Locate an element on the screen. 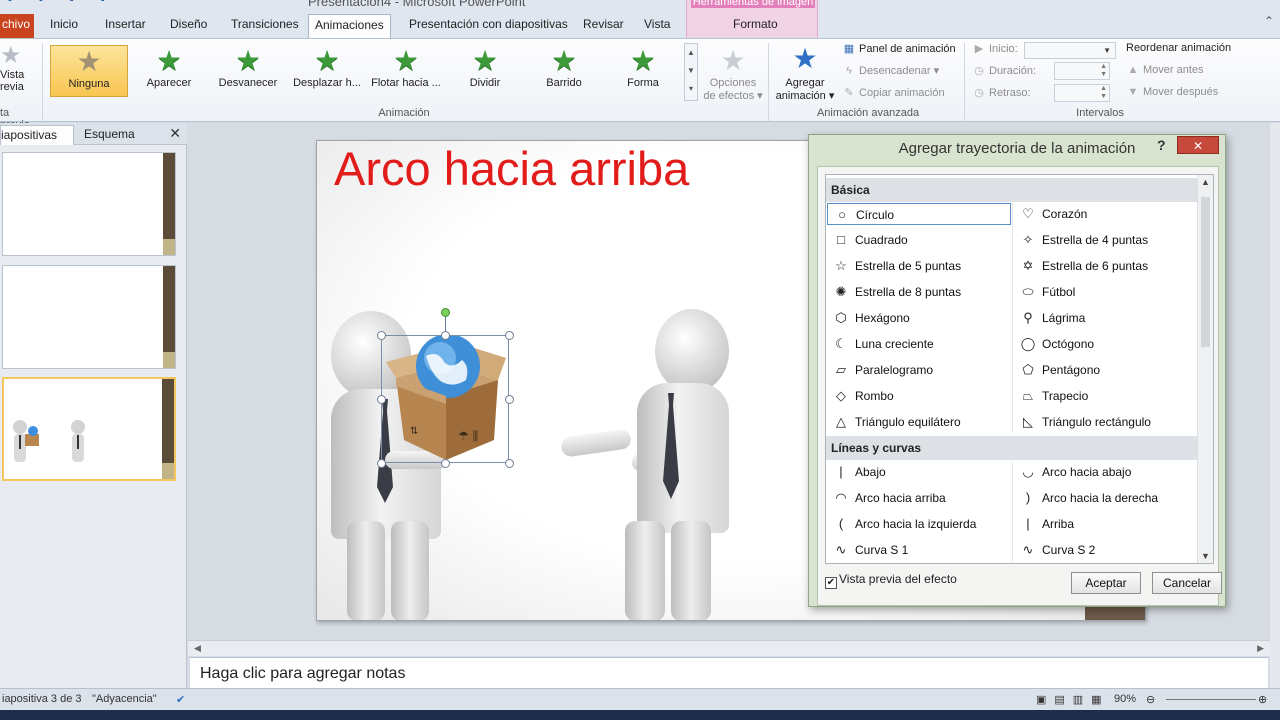 This screenshot has height=720, width=1280. list-scrollbar: ▲ ▼ is located at coordinates (1205, 369).